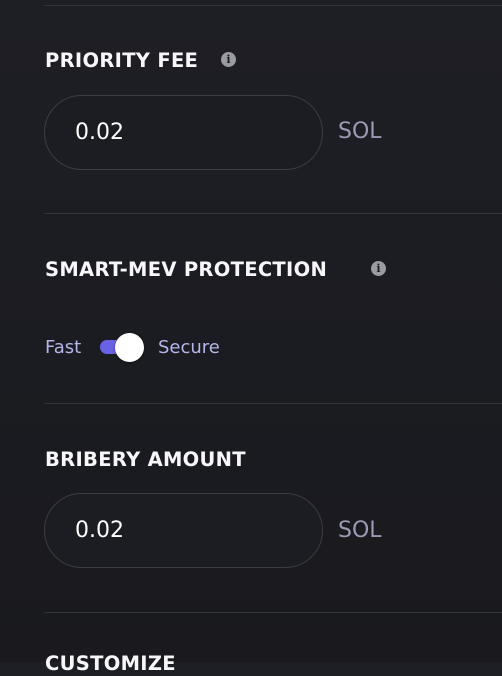 Image resolution: width=502 pixels, height=676 pixels. Describe the element at coordinates (183, 132) in the screenshot. I see `priority-fee-input` at that location.